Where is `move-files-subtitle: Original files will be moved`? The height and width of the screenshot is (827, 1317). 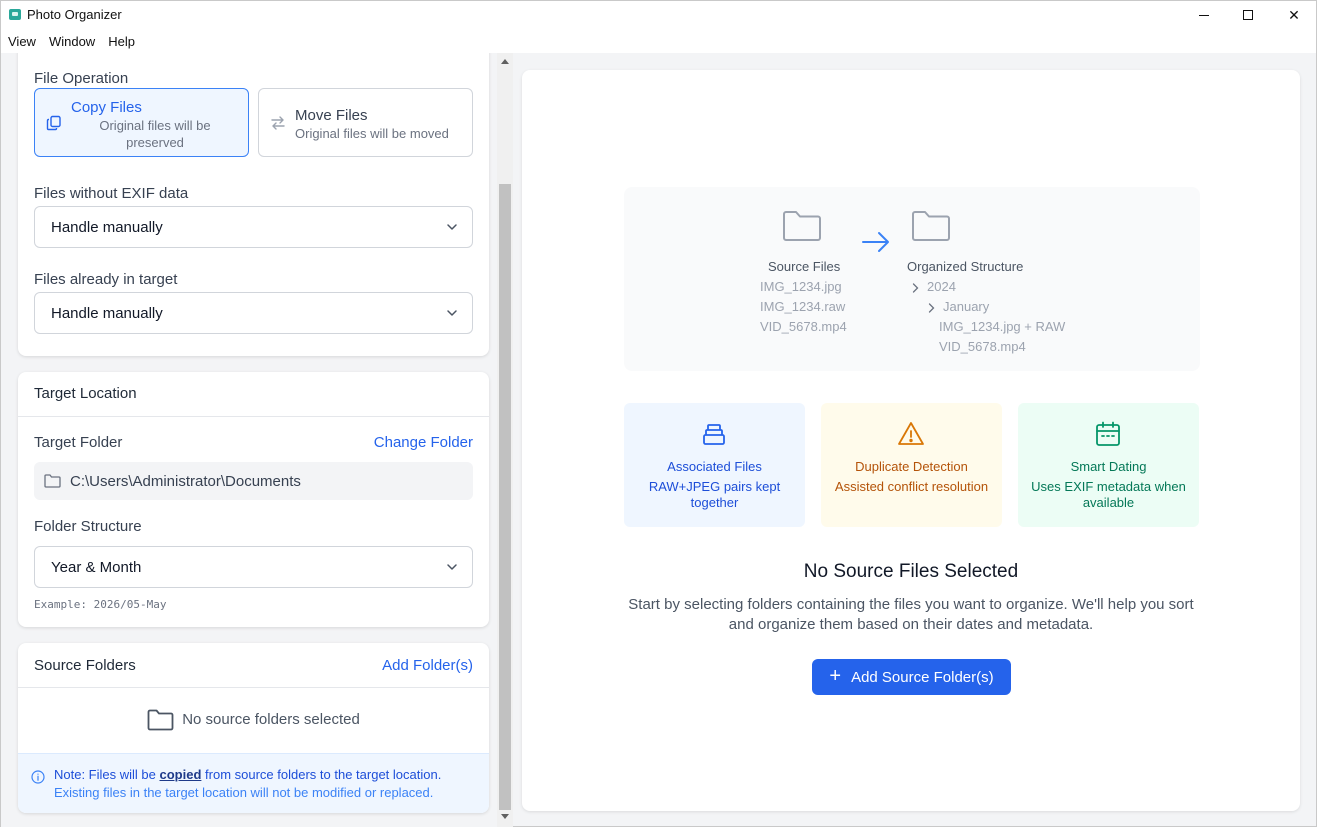 move-files-subtitle: Original files will be moved is located at coordinates (372, 133).